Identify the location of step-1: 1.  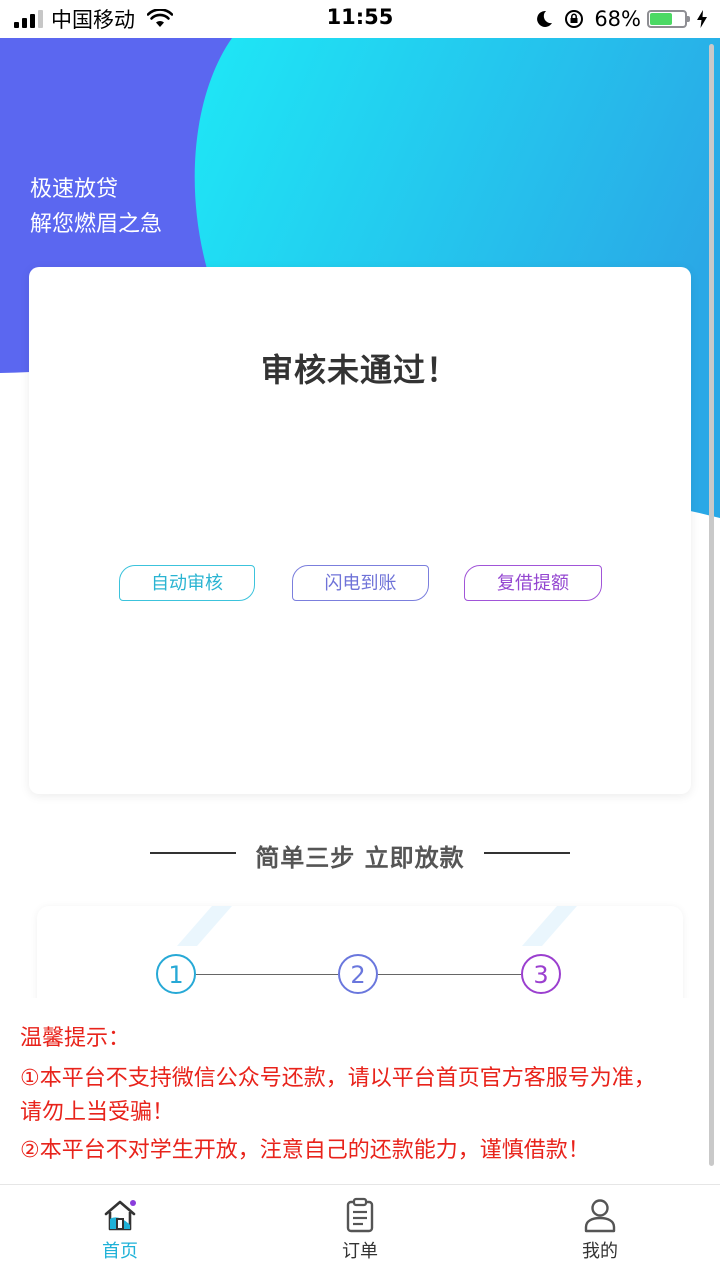
(176, 974).